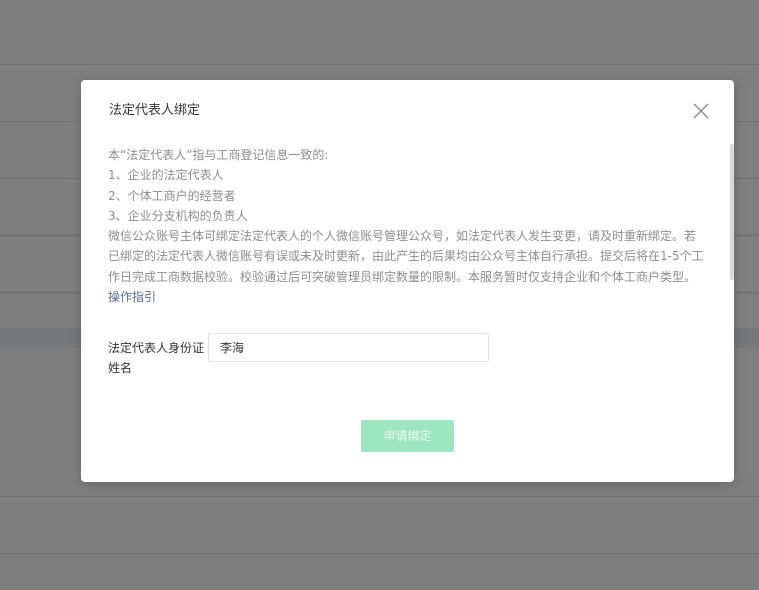 The width and height of the screenshot is (759, 590). What do you see at coordinates (155, 110) in the screenshot?
I see `dialog-title: 法定代表人绑定` at bounding box center [155, 110].